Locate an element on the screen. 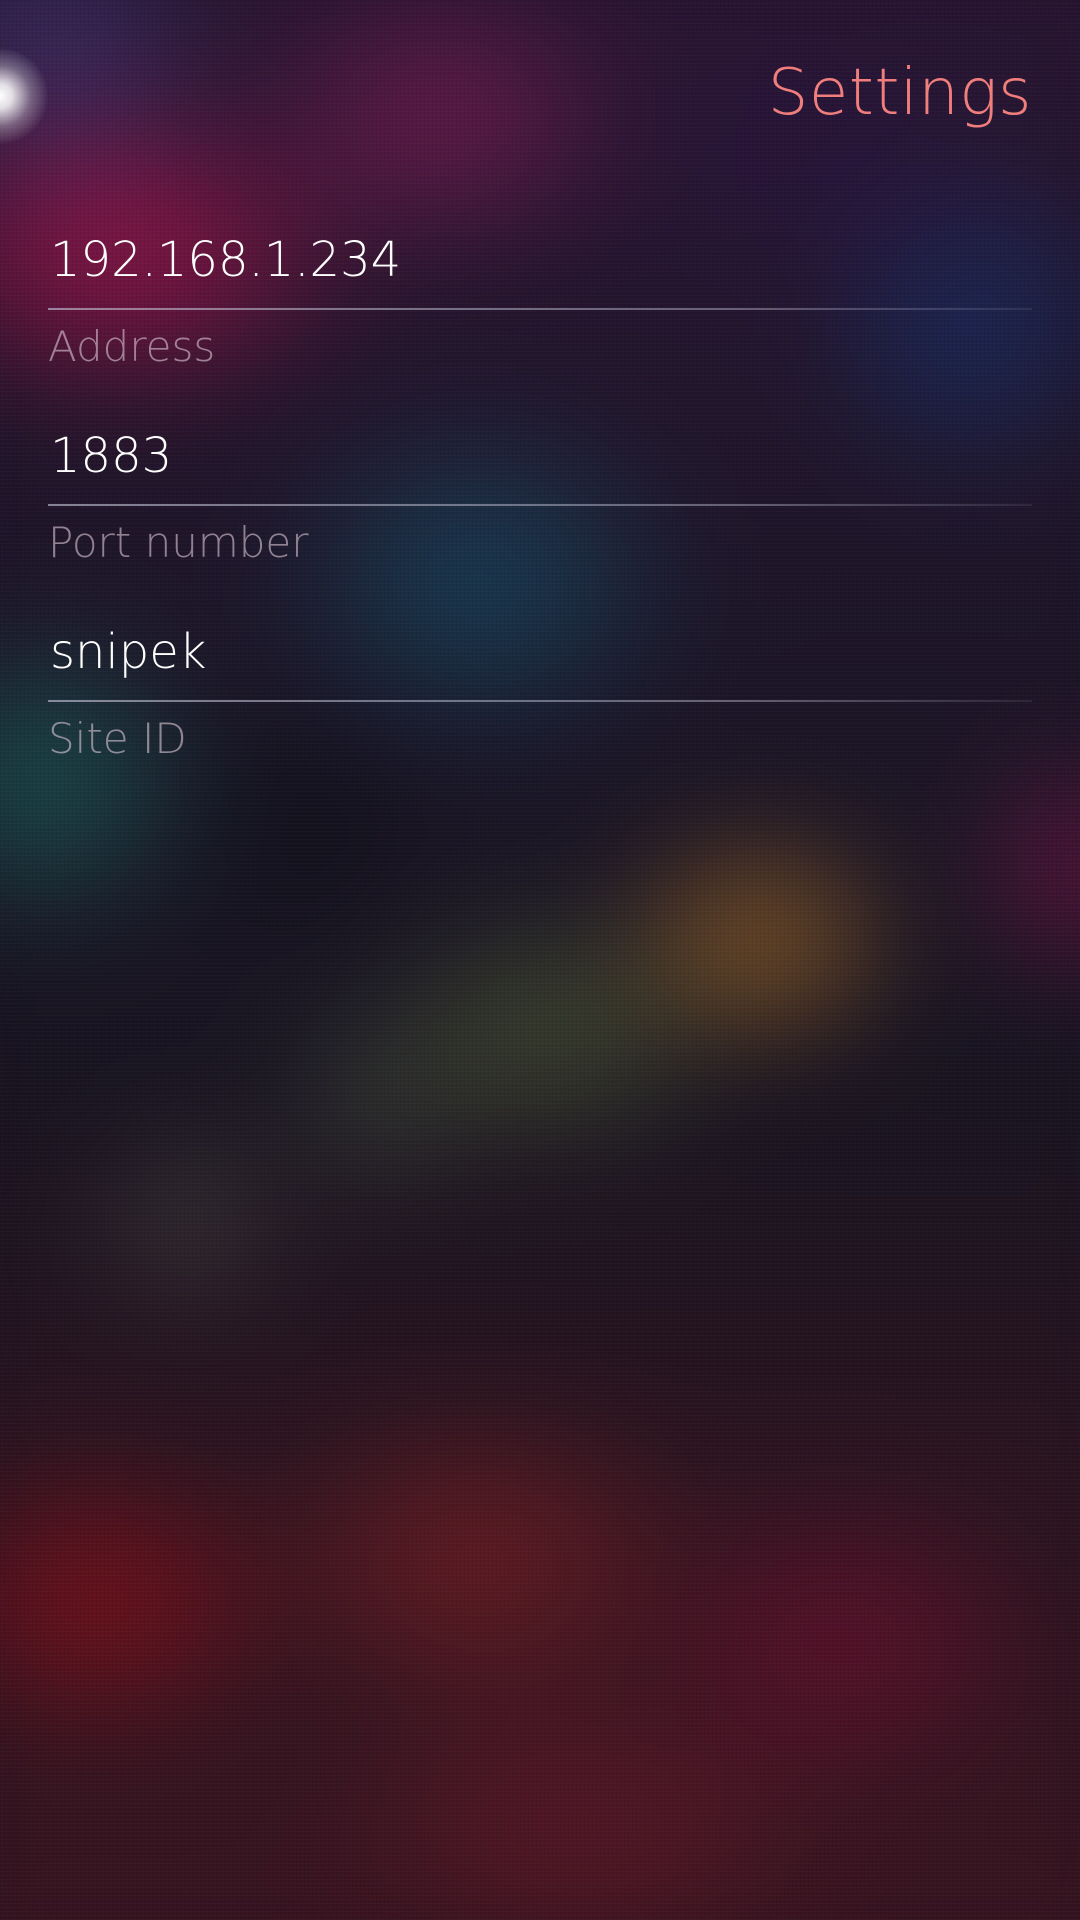  port-number-label: Port number is located at coordinates (178, 542).